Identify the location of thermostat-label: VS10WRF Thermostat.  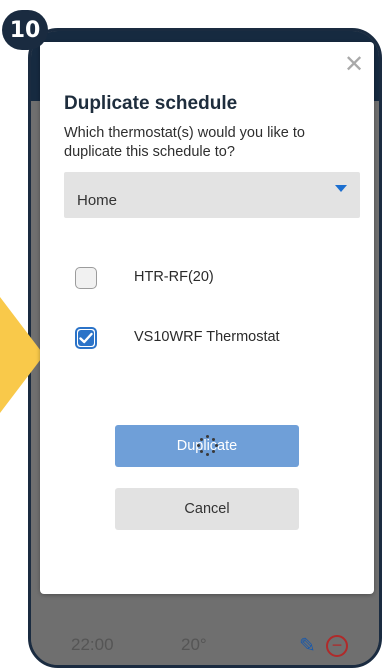
(207, 337).